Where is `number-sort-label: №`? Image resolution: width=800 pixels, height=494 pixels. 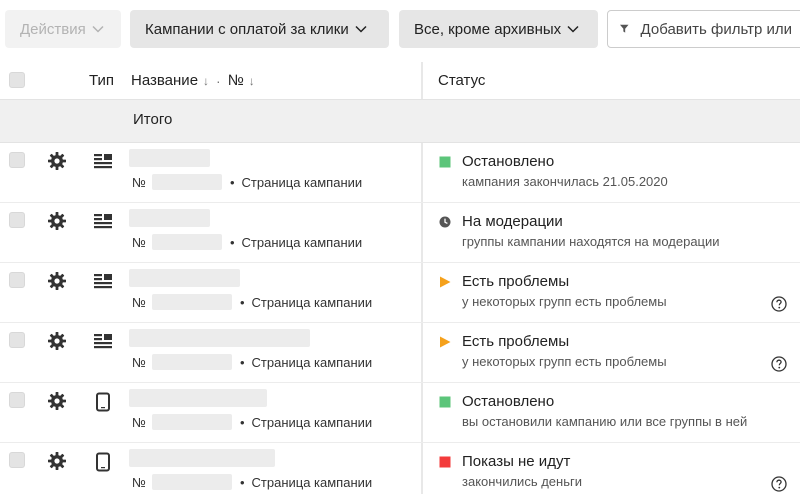 number-sort-label: № is located at coordinates (236, 80).